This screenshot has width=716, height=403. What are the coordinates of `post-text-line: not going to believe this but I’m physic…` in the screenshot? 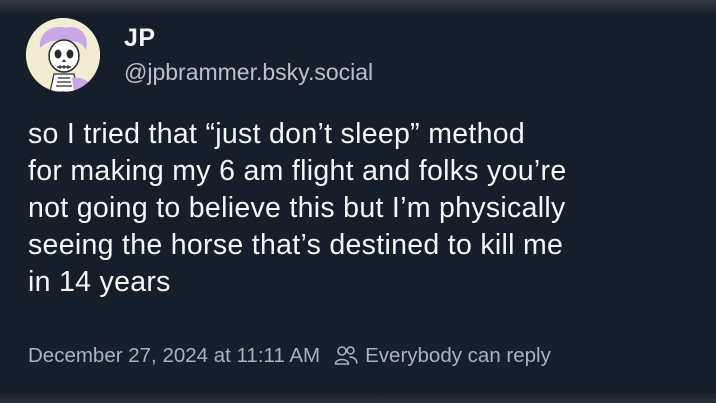 It's located at (297, 208).